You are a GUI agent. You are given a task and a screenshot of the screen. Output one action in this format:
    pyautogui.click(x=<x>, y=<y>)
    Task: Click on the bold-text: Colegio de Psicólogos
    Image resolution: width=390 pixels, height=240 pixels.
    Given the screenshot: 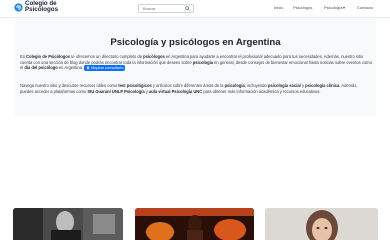 What is the action you would take?
    pyautogui.click(x=48, y=56)
    